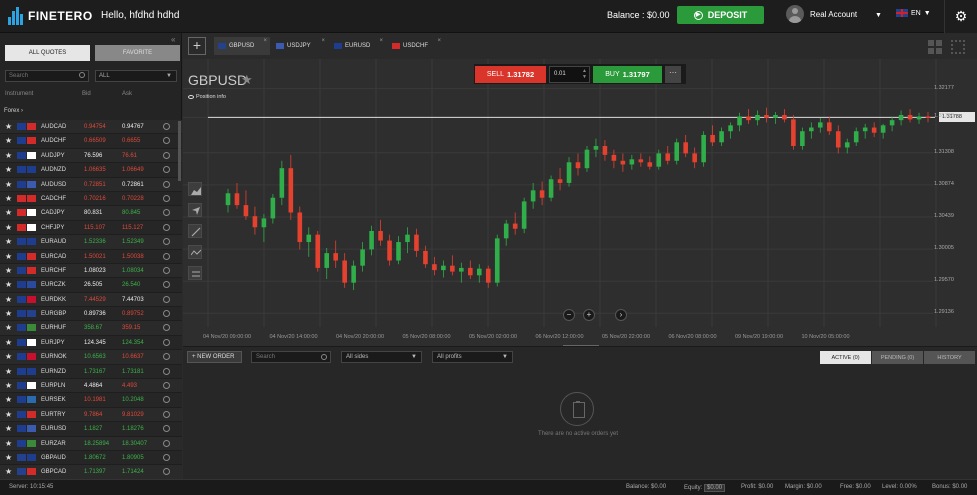  Describe the element at coordinates (195, 210) in the screenshot. I see `cursor-tool` at that location.